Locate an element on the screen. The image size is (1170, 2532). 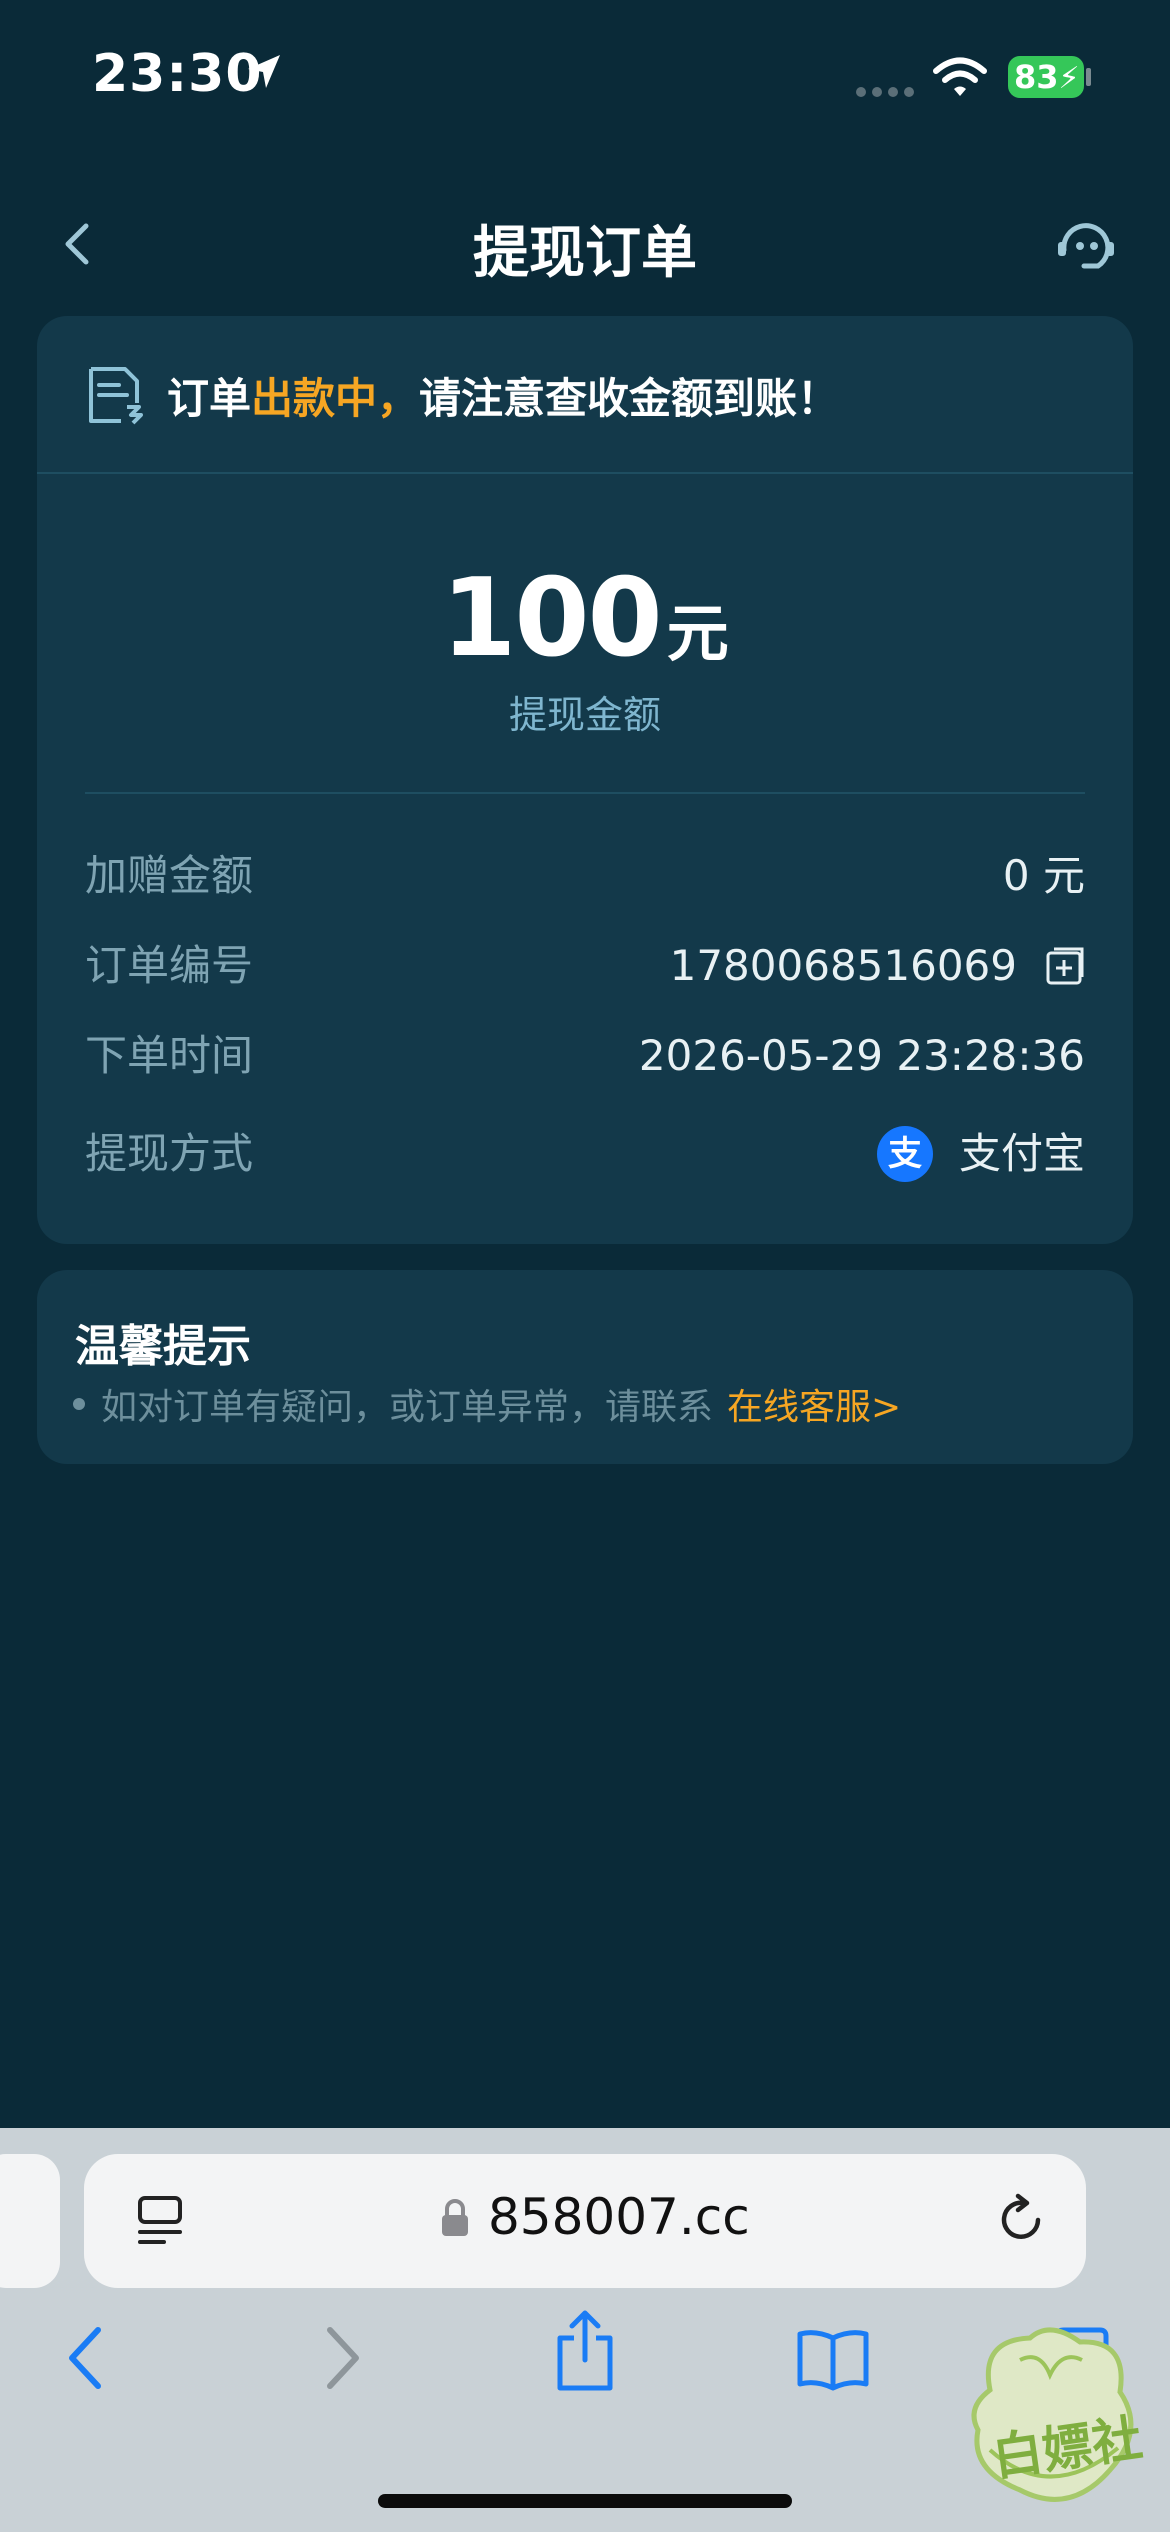
nav-bar: 提现订单 is located at coordinates (585, 245).